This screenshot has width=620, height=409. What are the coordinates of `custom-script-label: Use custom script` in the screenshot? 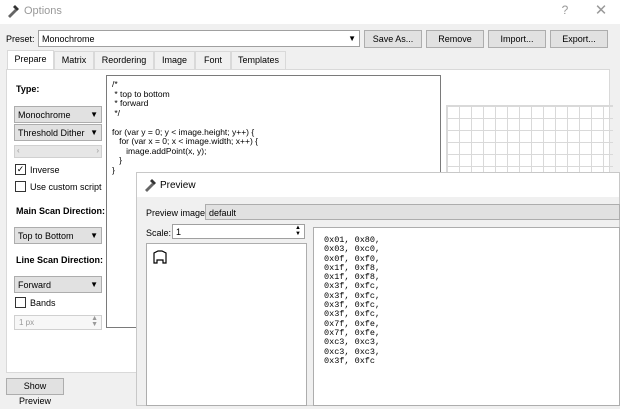 It's located at (66, 187).